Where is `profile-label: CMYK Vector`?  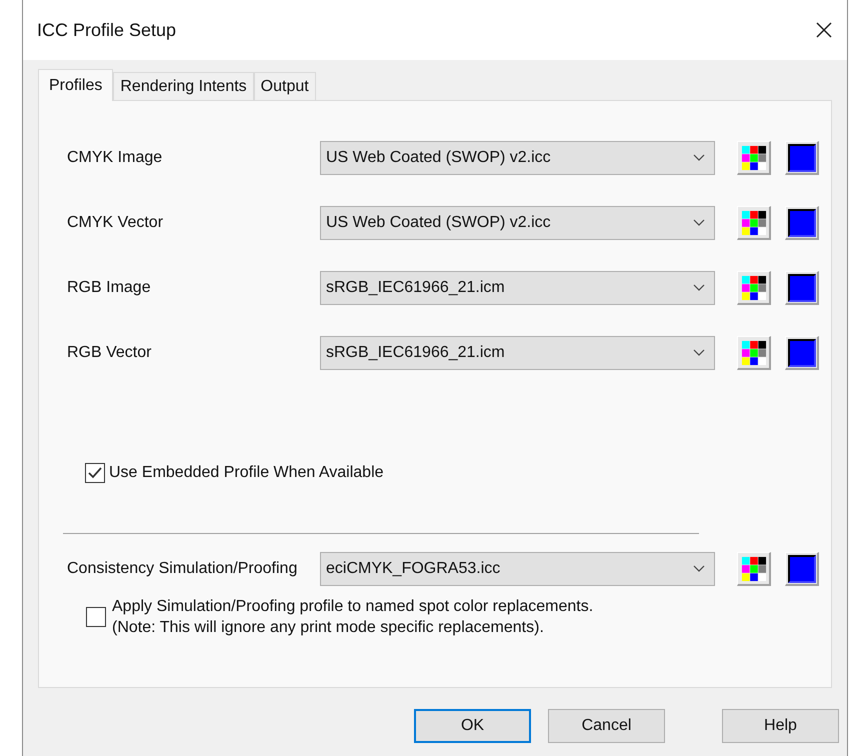
profile-label: CMYK Vector is located at coordinates (115, 223).